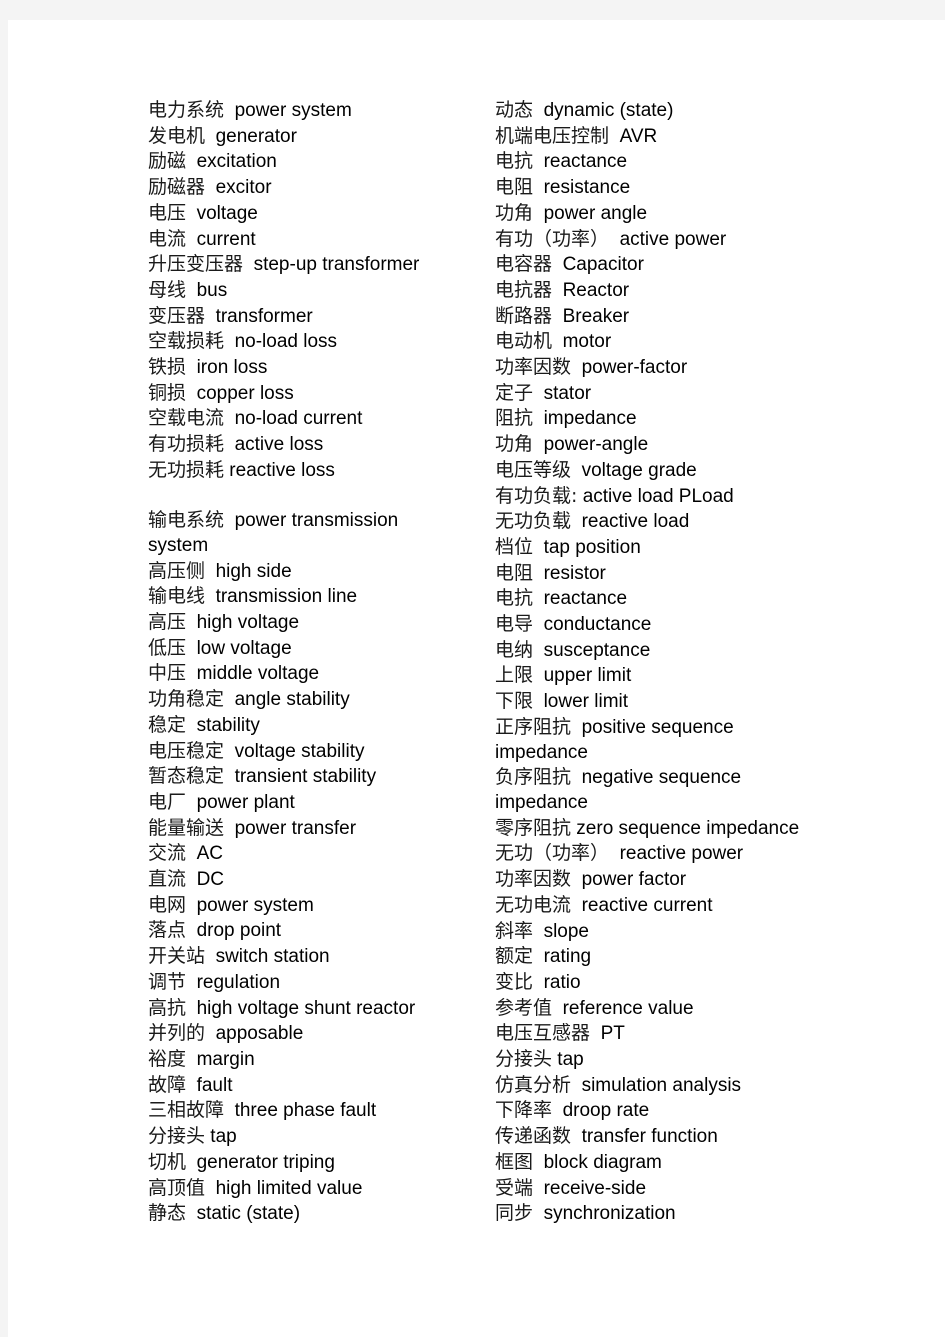  Describe the element at coordinates (695, 394) in the screenshot. I see `glossary-entry: 定子 stator` at that location.